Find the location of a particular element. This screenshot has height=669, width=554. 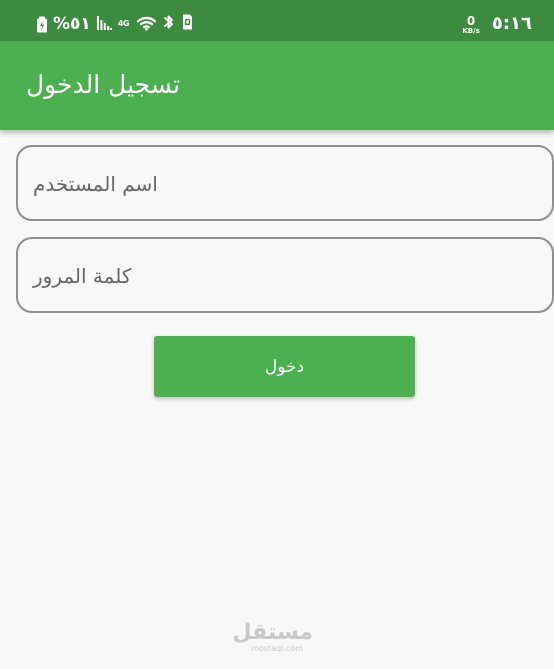

username-field: اسم المستخدم is located at coordinates (285, 183).